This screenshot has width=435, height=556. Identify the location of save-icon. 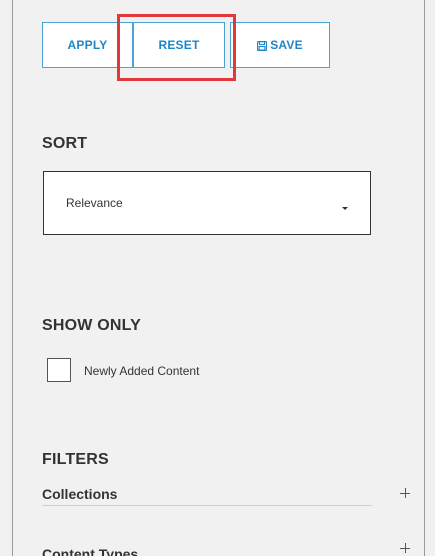
(262, 46).